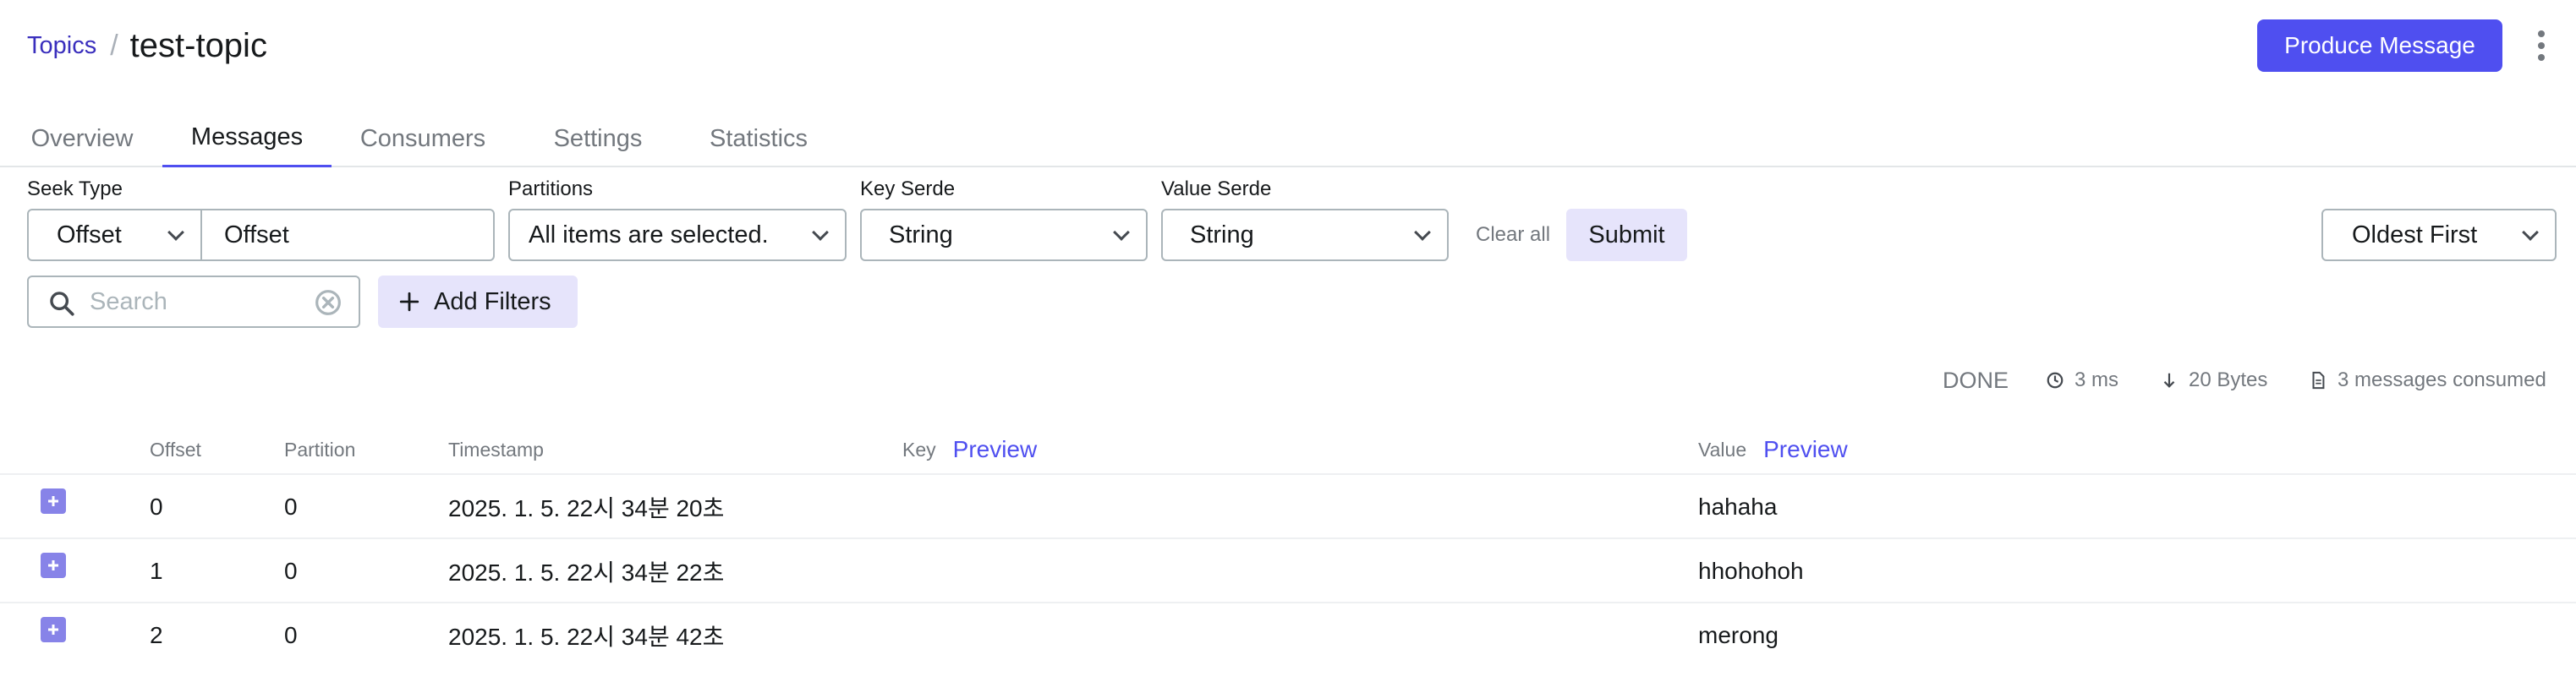  I want to click on seek-type-value: Offset, so click(89, 234).